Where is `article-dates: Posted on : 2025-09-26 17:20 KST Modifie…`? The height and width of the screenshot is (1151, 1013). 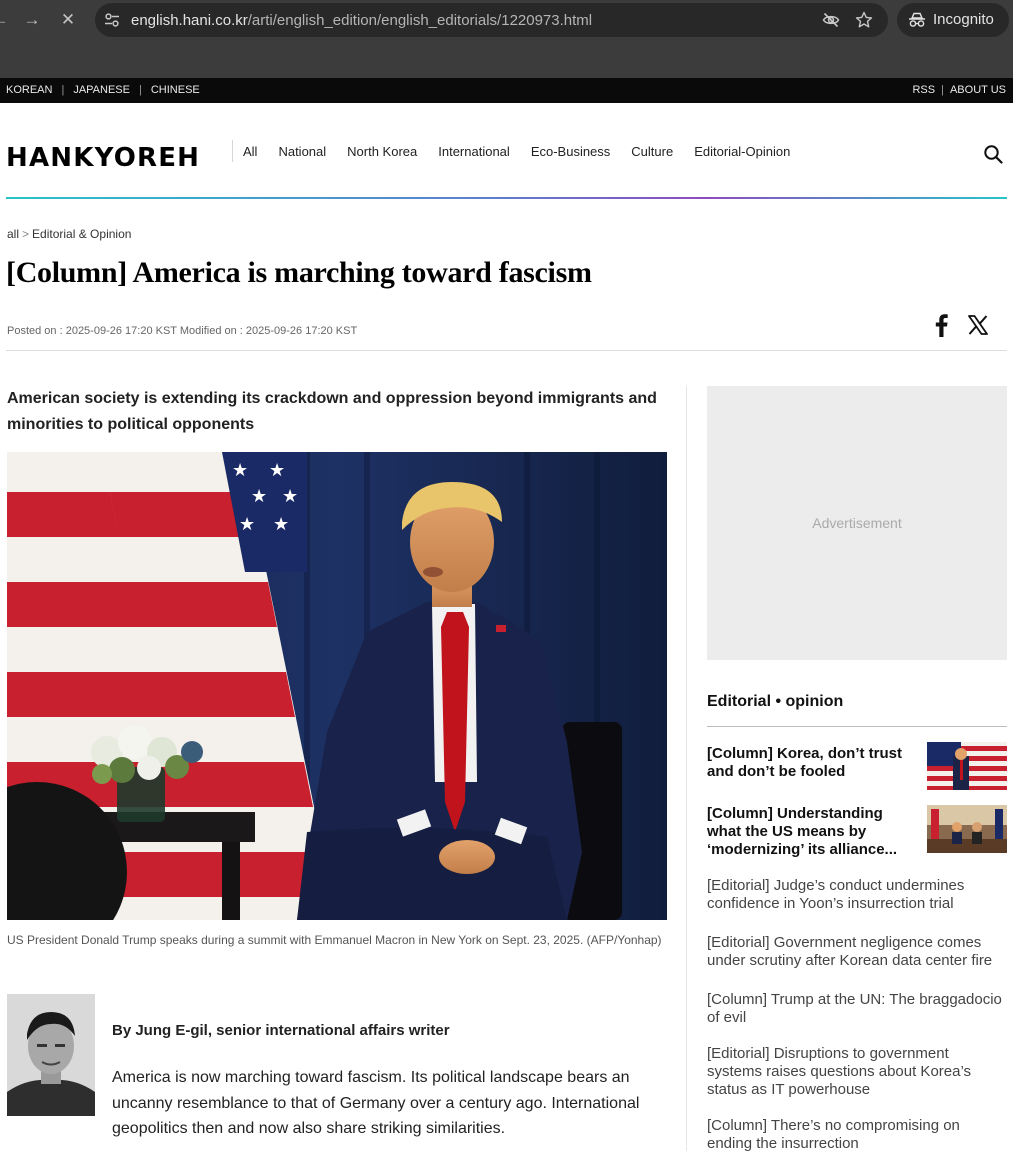
article-dates: Posted on : 2025-09-26 17:20 KST Modifie… is located at coordinates (182, 331).